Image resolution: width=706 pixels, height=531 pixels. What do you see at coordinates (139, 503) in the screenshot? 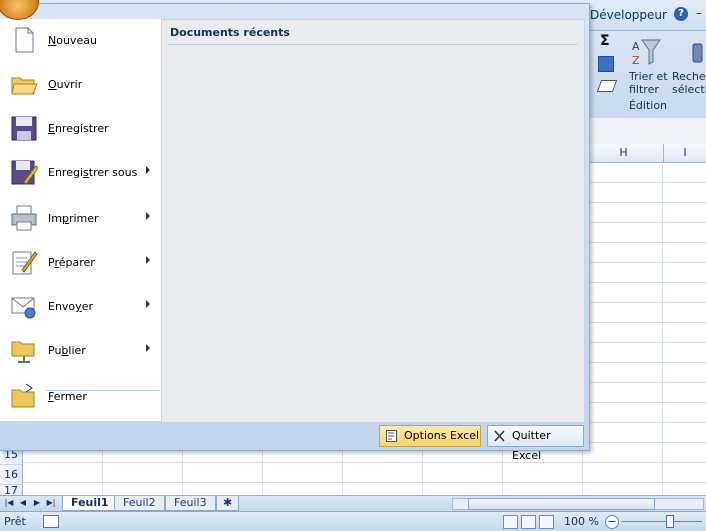
I see `sheet-tab-feuil2: Feuil2` at bounding box center [139, 503].